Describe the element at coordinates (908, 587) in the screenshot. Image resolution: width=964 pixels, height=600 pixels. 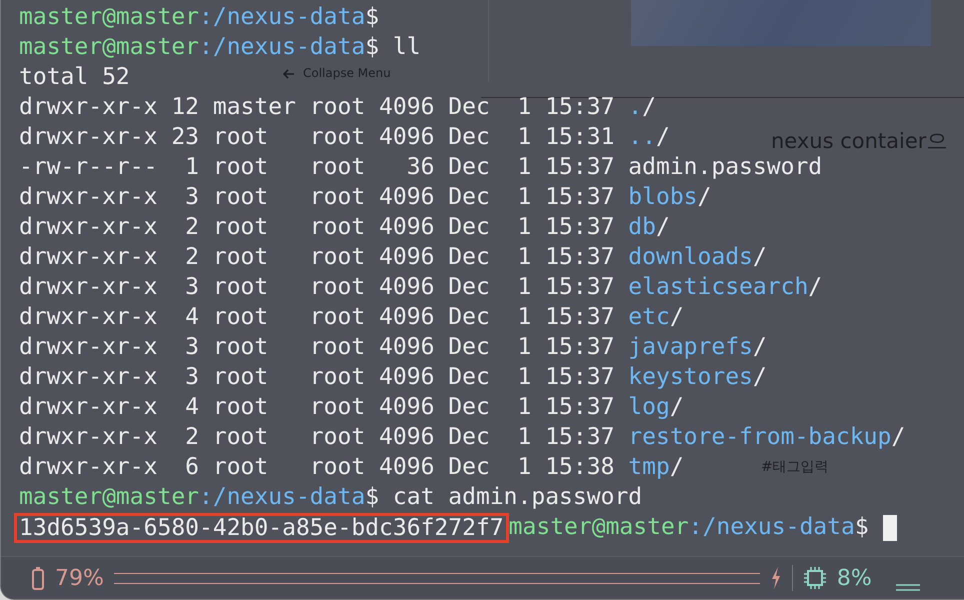
I see `menu-icon` at that location.